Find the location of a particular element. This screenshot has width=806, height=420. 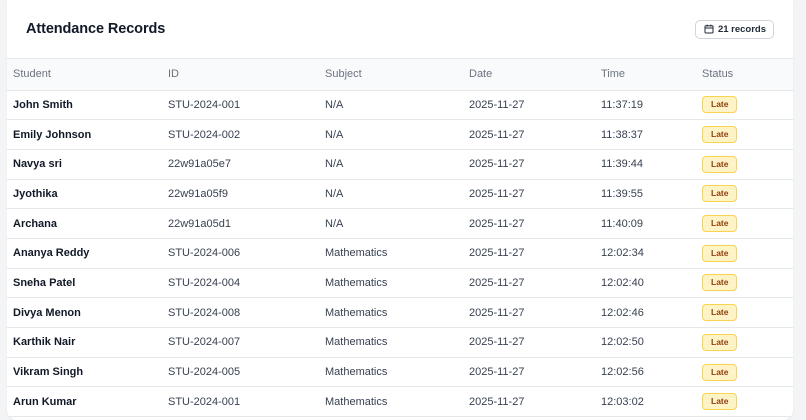

student-id: STU-2024-002 is located at coordinates (204, 134).